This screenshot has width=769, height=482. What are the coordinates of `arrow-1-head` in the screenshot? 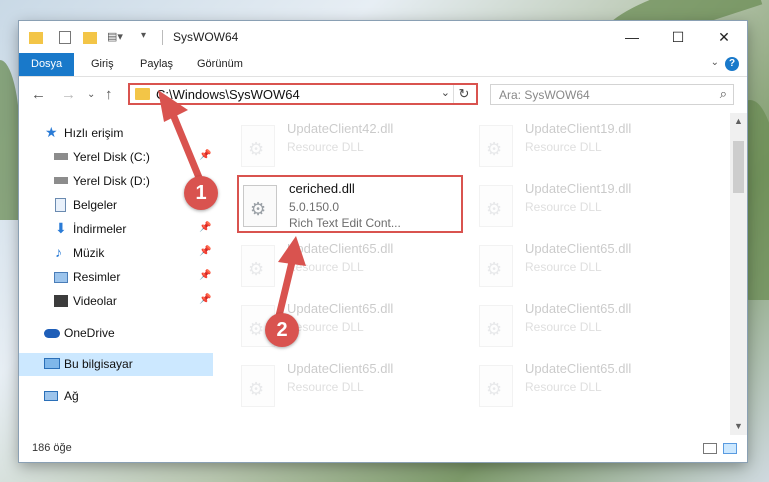 It's located at (173, 106).